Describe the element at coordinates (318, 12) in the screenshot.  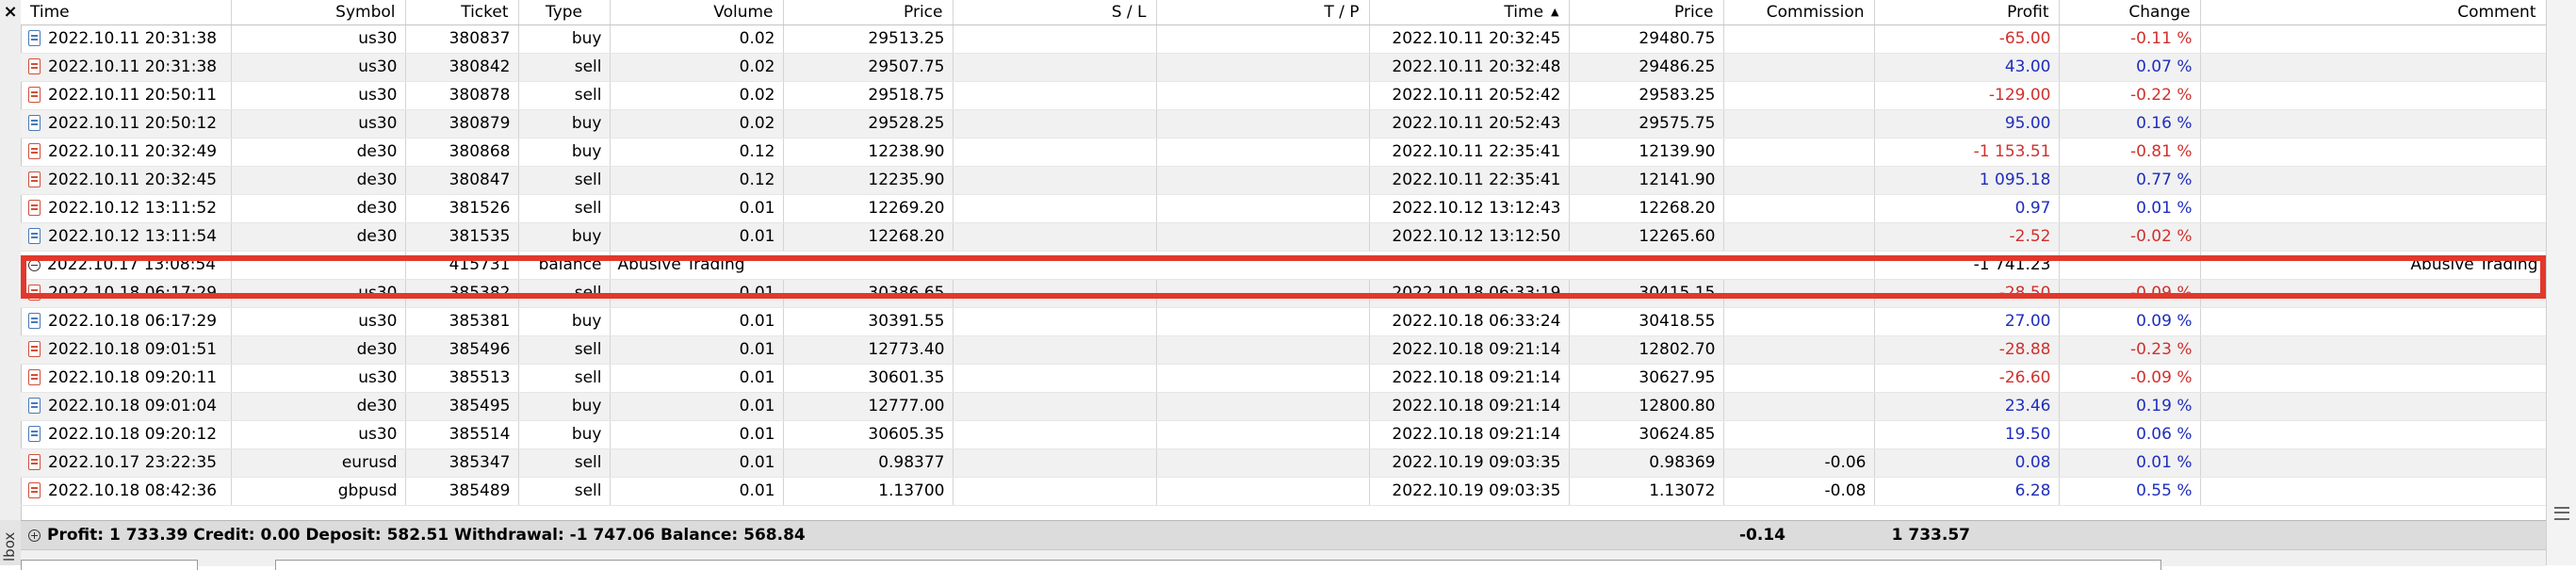
I see `col-symbol: Symbol` at that location.